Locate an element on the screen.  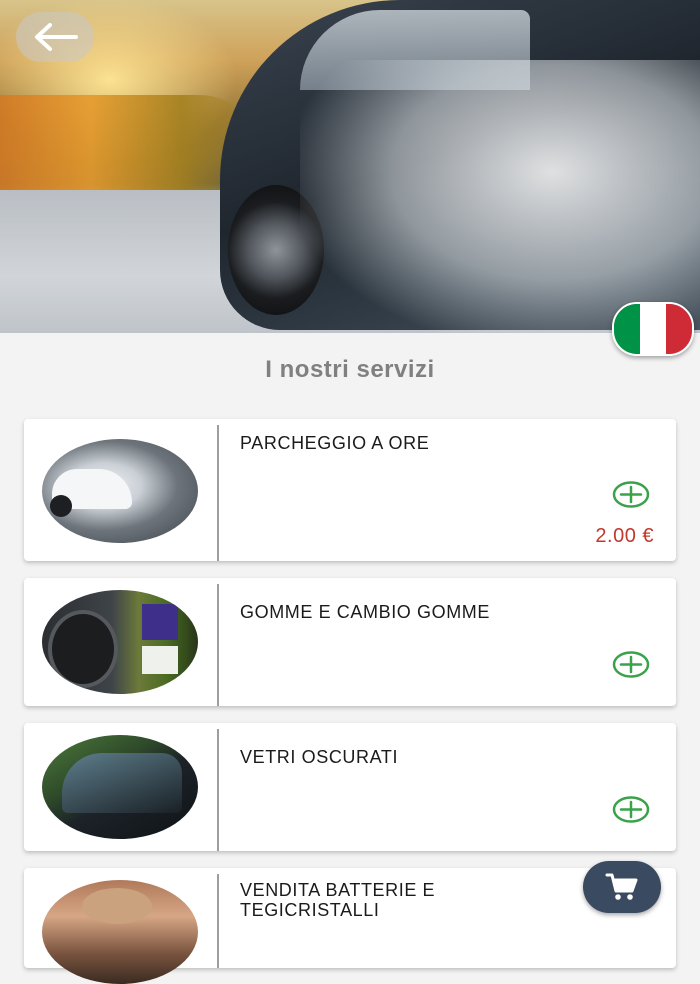
back-button is located at coordinates (55, 37).